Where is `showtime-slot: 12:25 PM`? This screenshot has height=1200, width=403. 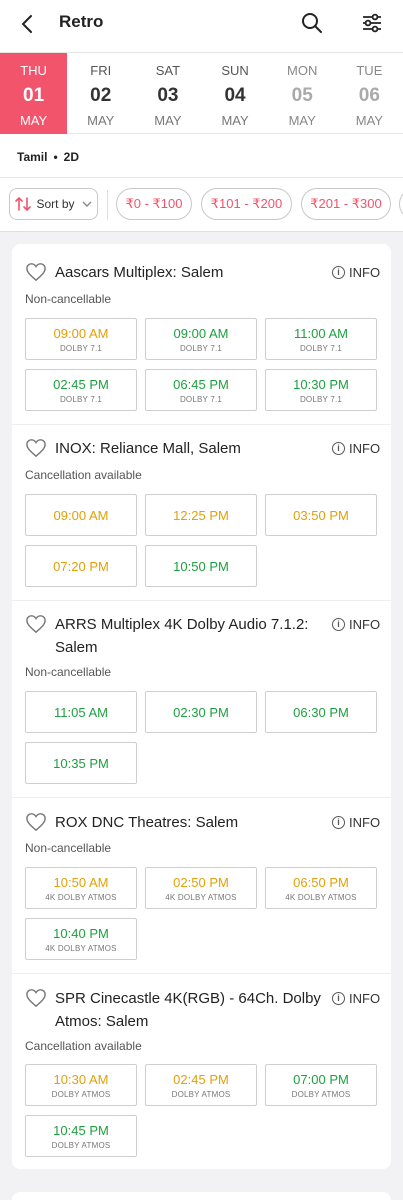
showtime-slot: 12:25 PM is located at coordinates (201, 515).